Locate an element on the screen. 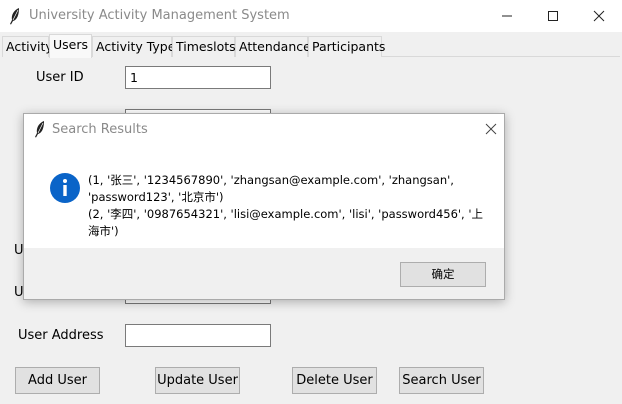 This screenshot has width=622, height=404. user-id-input: 1 is located at coordinates (198, 77).